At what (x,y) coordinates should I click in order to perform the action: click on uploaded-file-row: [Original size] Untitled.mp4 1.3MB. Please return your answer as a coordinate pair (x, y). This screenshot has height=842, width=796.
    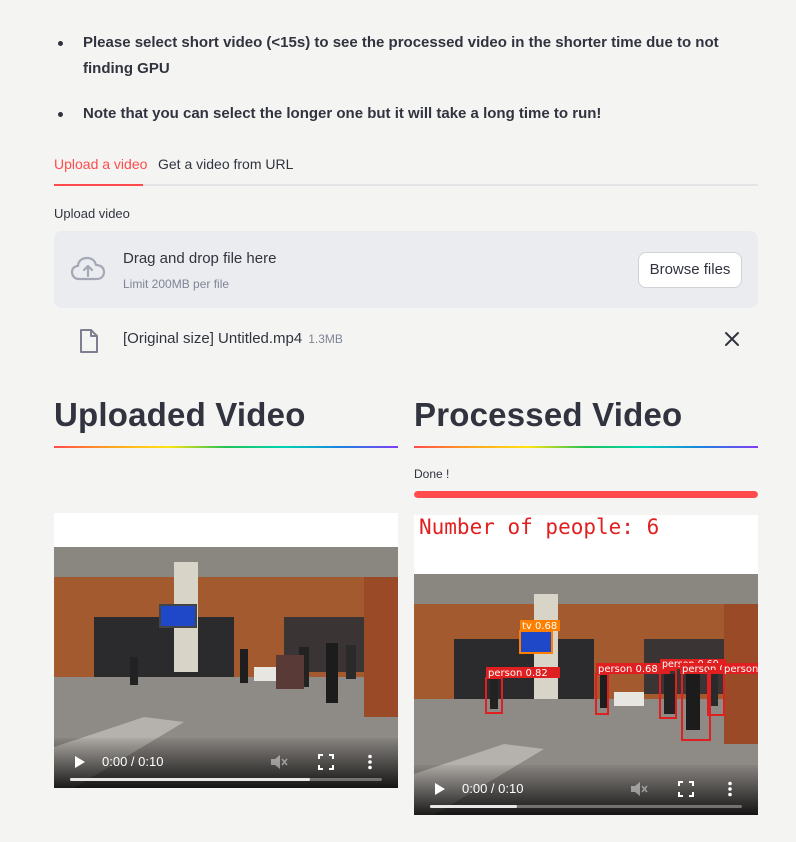
    Looking at the image, I should click on (406, 340).